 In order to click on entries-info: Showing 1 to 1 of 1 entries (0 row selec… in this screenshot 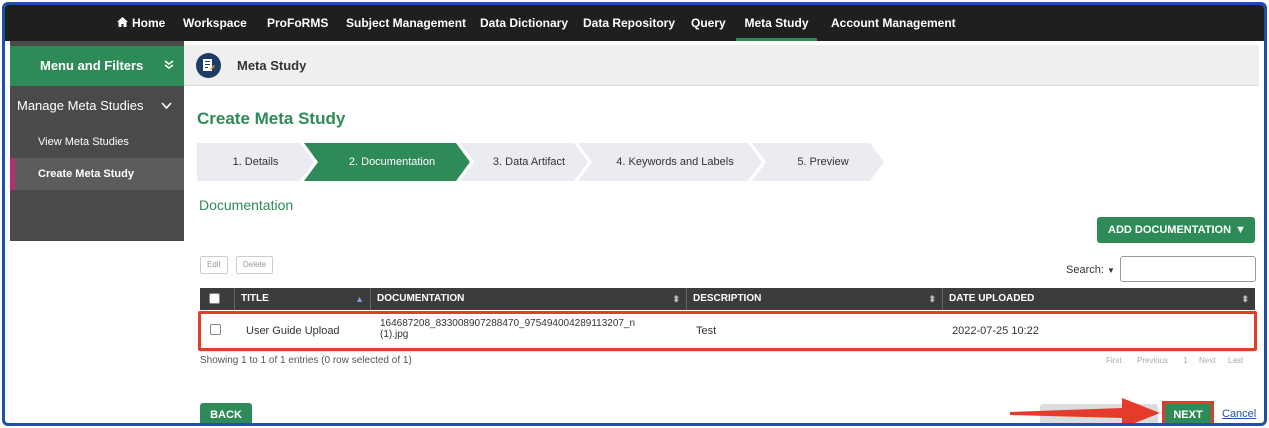, I will do `click(306, 360)`.